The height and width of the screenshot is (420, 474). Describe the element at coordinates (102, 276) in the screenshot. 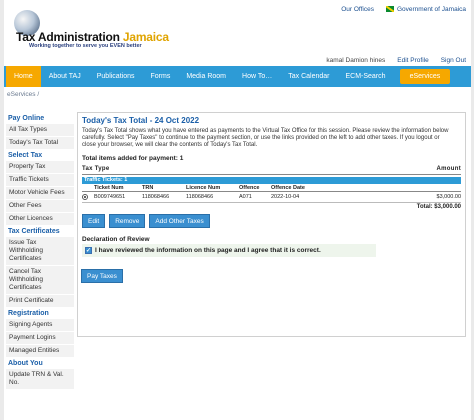

I see `pay-taxes-button: Pay Taxes` at that location.